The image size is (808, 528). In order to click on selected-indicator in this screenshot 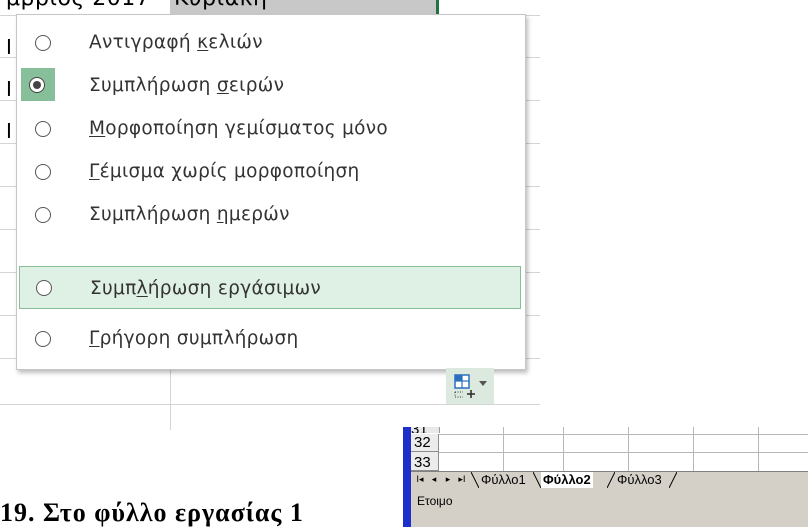, I will do `click(38, 84)`.